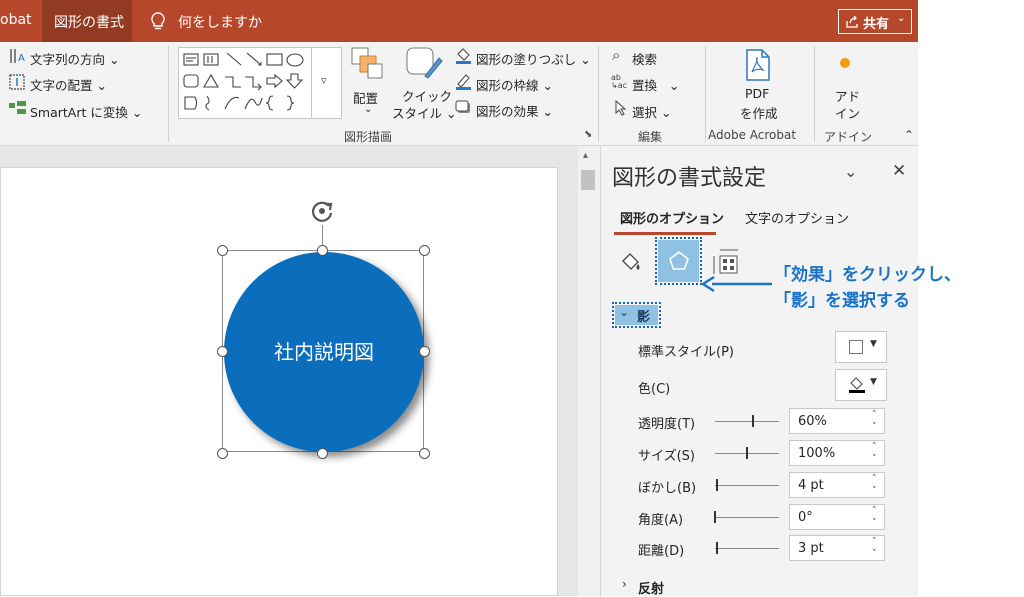 The width and height of the screenshot is (1024, 597). I want to click on pentagon-effects-icon, so click(679, 260).